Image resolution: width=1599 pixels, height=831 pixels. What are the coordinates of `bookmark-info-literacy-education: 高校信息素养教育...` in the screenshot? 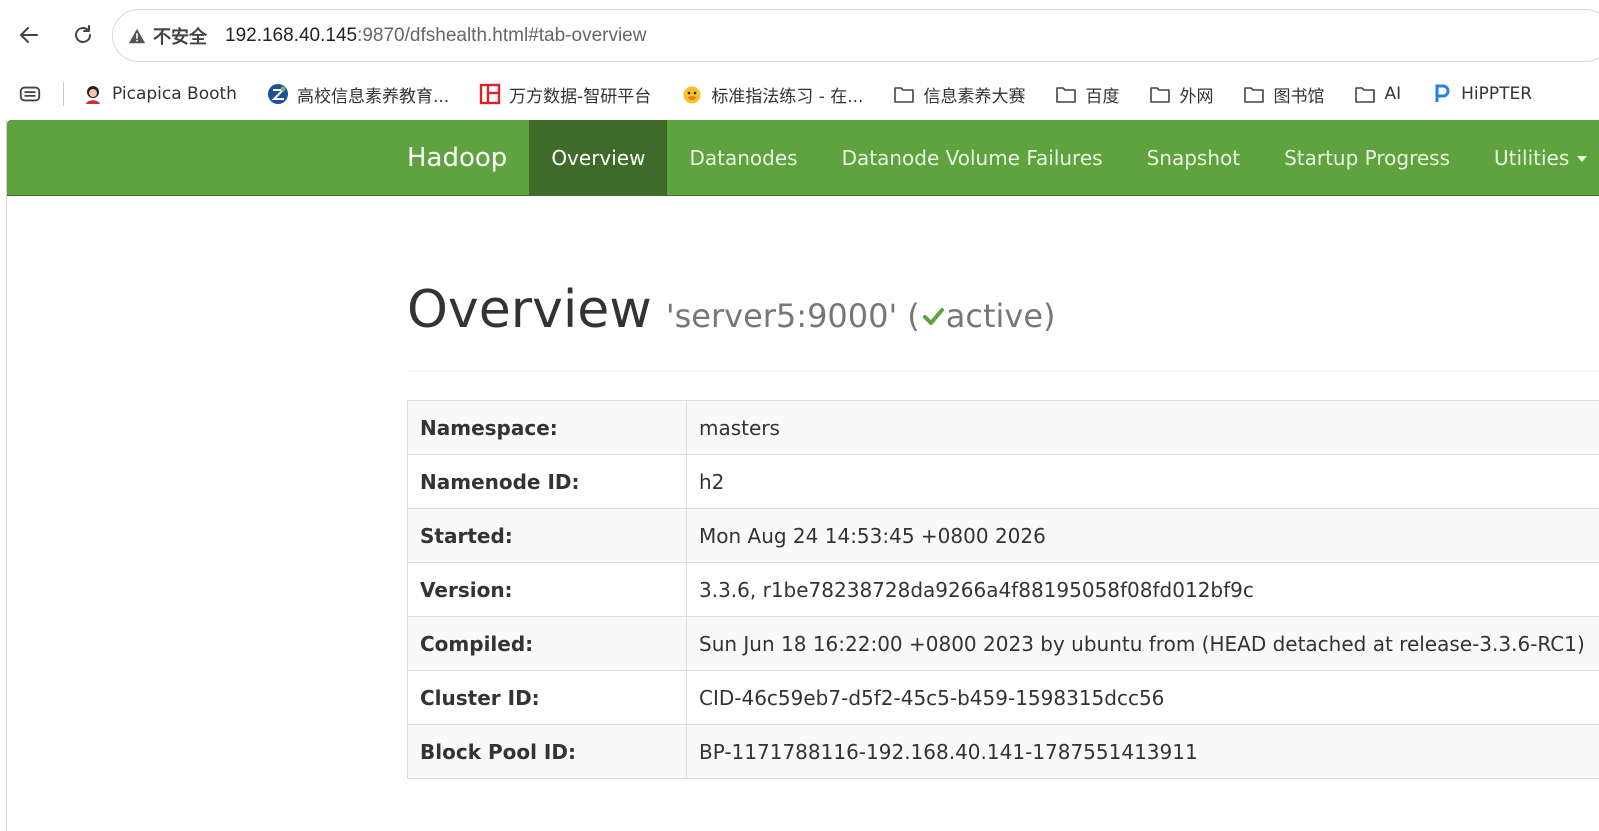 It's located at (358, 94).